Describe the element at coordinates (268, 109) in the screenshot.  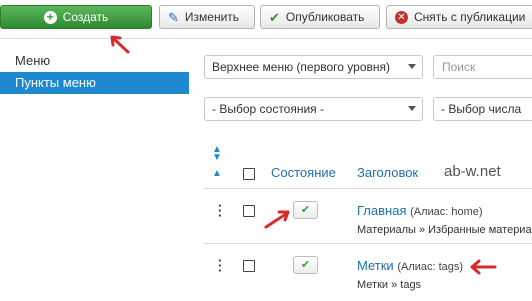
I see `state-select-value: - Выбор состояния -` at that location.